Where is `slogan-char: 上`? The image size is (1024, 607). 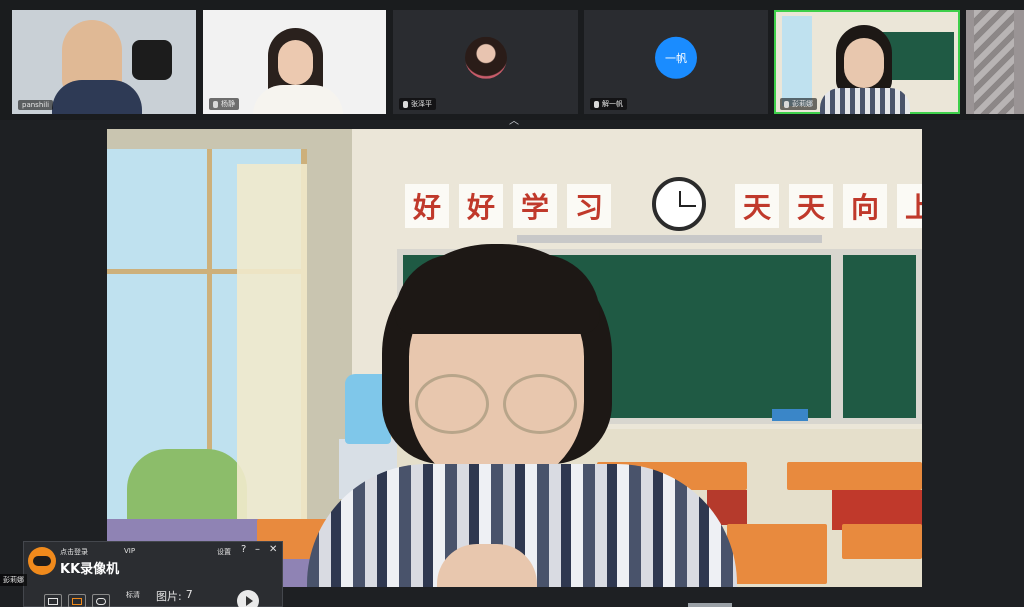
slogan-char: 上 is located at coordinates (909, 206).